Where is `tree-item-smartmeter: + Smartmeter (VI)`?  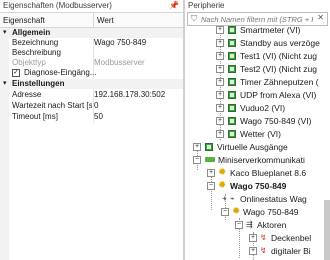 tree-item-smartmeter: + Smartmeter (VI) is located at coordinates (257, 30).